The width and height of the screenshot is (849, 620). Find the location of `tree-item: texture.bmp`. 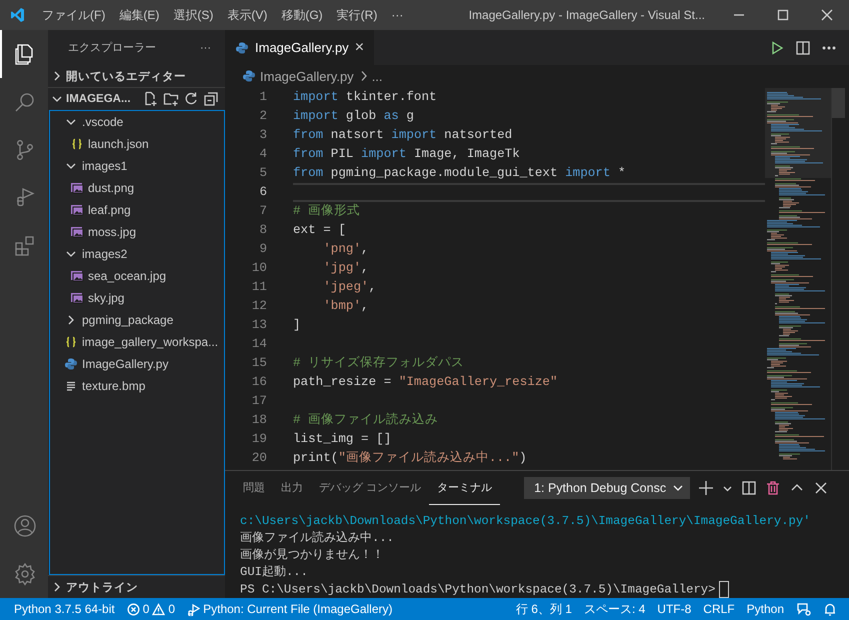

tree-item: texture.bmp is located at coordinates (114, 386).